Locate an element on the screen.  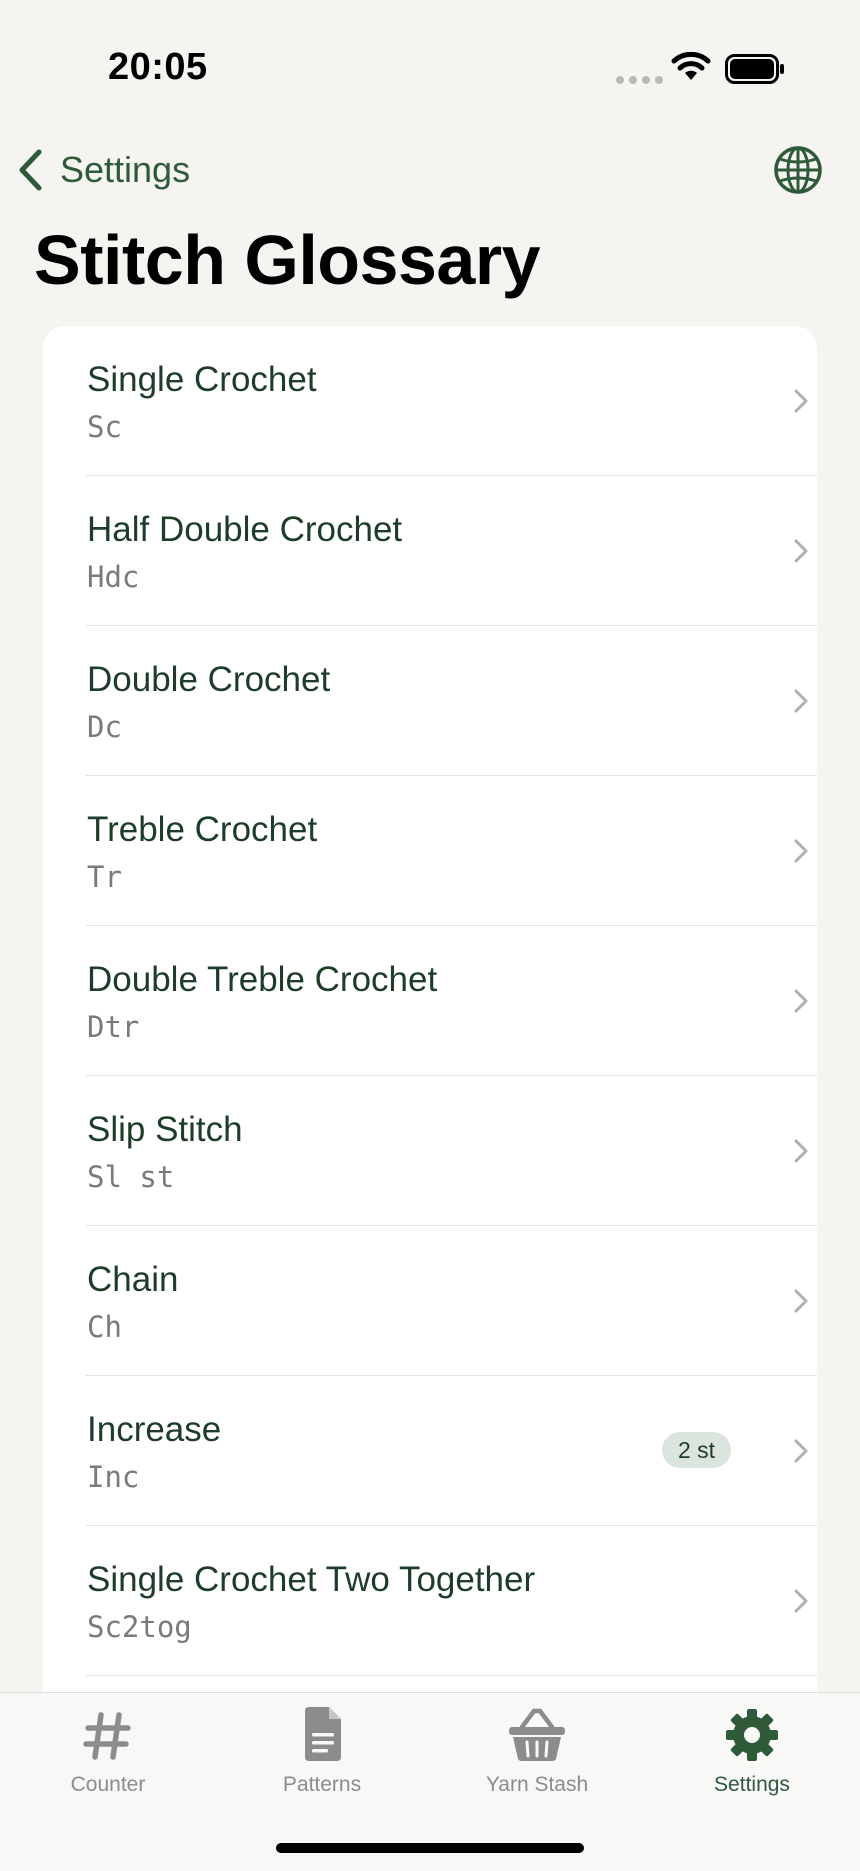
tab-yarn-stash: Yarn Stash is located at coordinates (537, 1758).